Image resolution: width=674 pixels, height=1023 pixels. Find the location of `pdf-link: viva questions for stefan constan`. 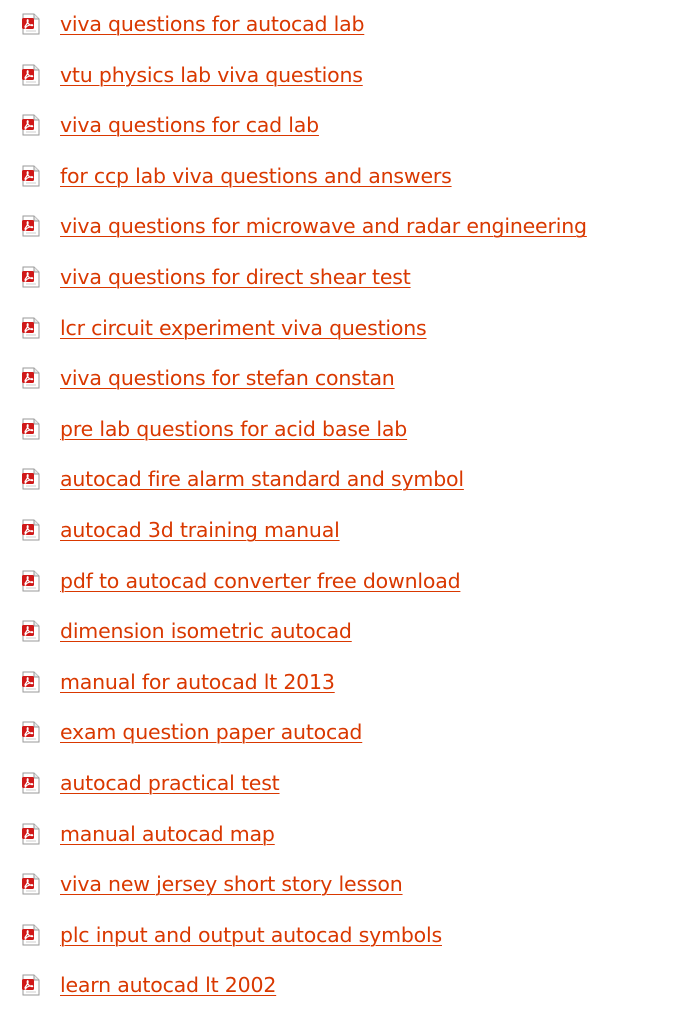

pdf-link: viva questions for stefan constan is located at coordinates (227, 378).